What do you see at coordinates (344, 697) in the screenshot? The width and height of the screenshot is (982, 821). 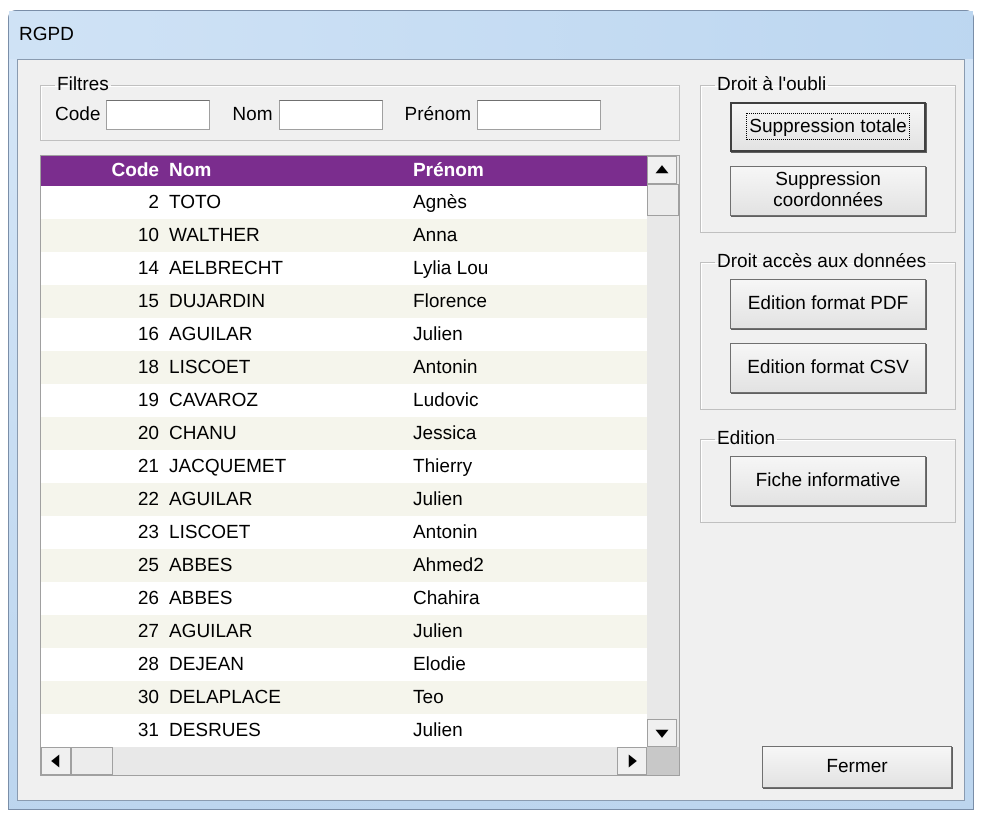 I see `table-row: 30 DELAPLACE Teo` at bounding box center [344, 697].